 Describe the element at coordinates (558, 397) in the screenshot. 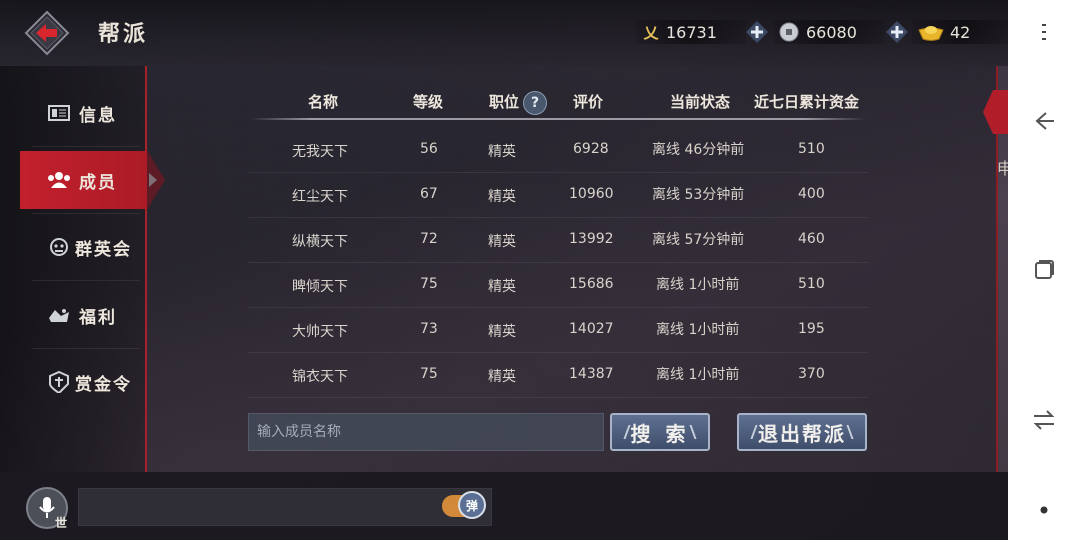

I see `row-divider` at that location.